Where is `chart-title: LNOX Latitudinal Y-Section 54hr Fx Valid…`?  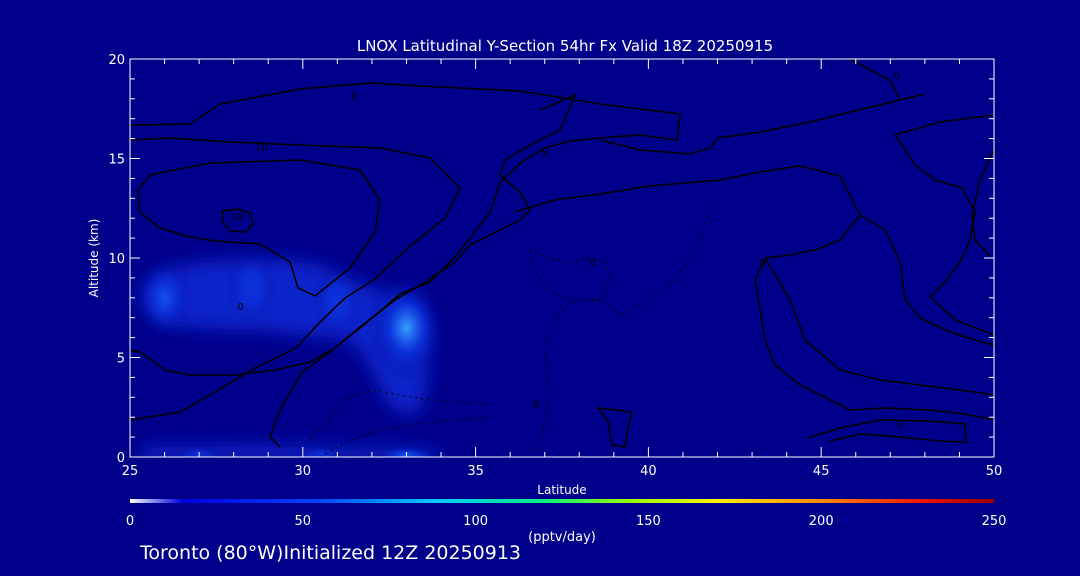
chart-title: LNOX Latitudinal Y-Section 54hr Fx Valid… is located at coordinates (565, 46).